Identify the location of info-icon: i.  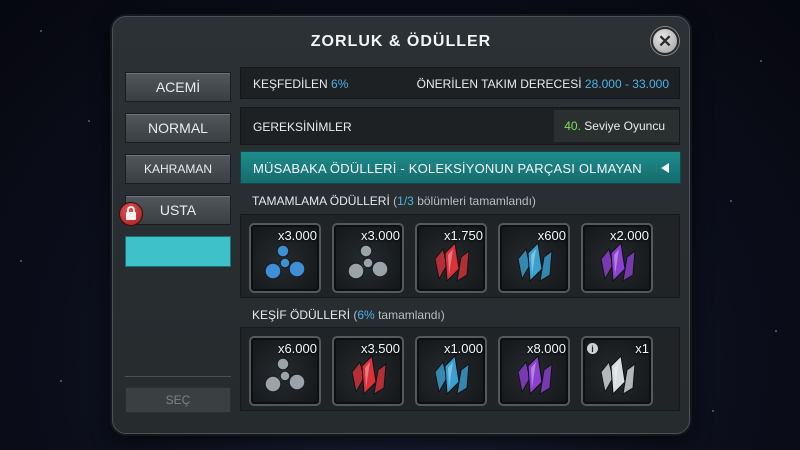
(592, 348).